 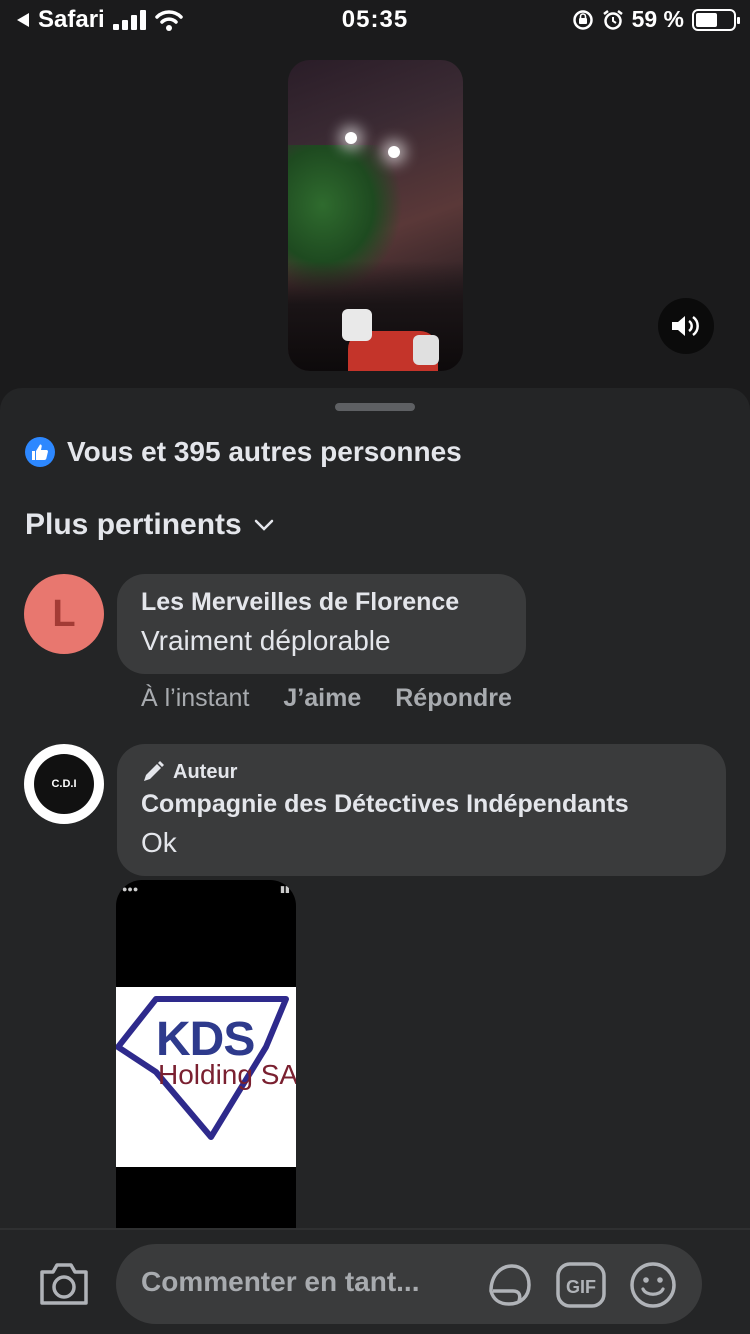 I want to click on battery-percent: 59 %, so click(x=657, y=19).